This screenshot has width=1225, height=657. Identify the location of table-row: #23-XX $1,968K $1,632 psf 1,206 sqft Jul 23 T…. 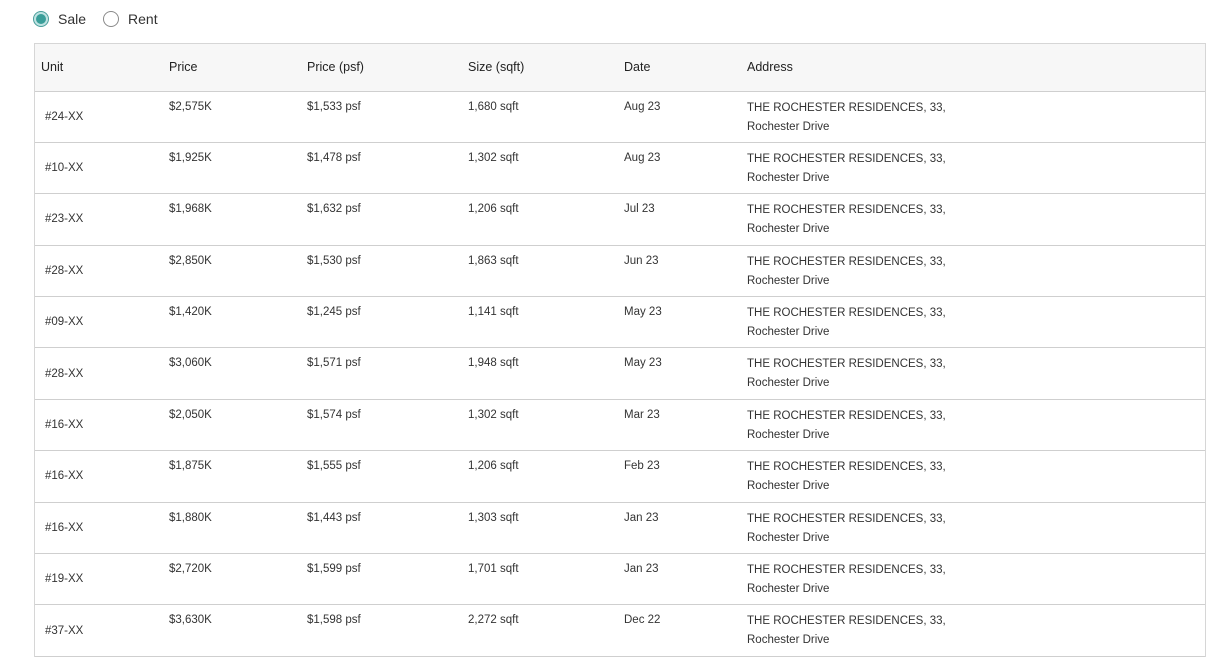
(620, 220).